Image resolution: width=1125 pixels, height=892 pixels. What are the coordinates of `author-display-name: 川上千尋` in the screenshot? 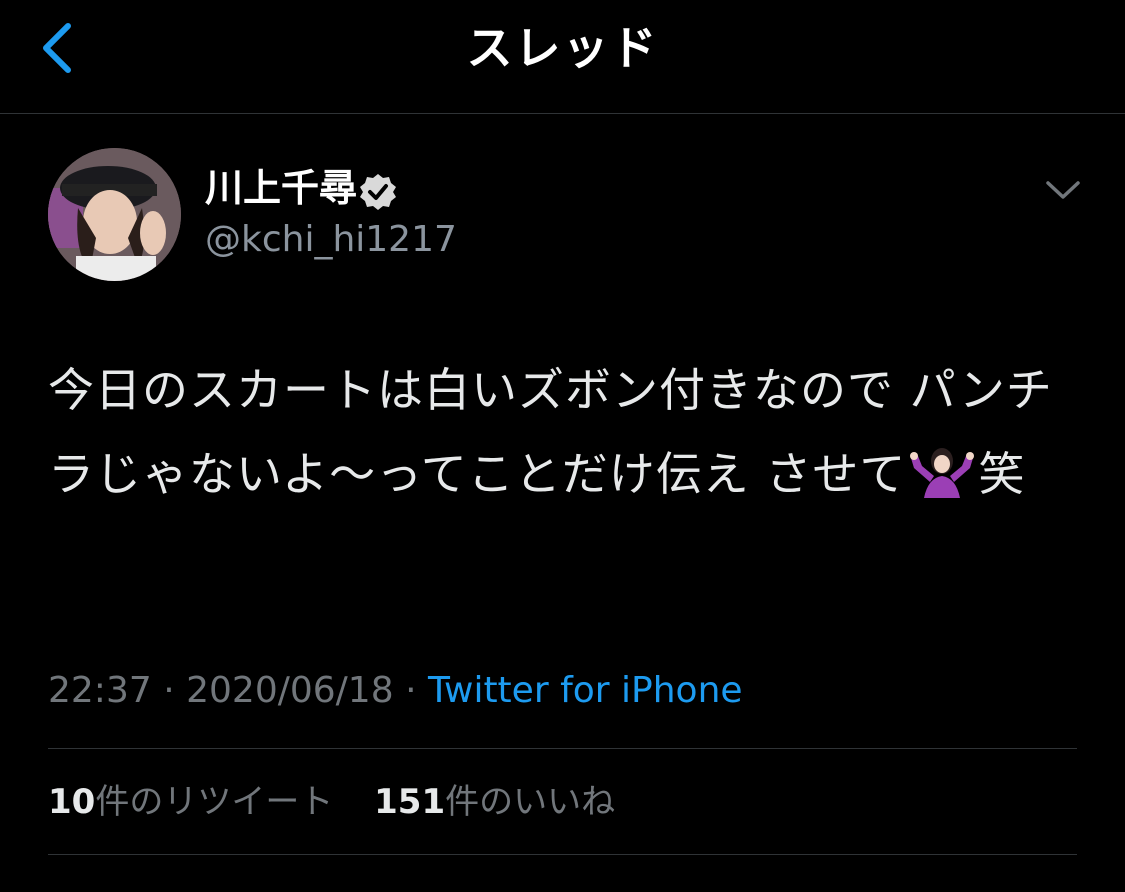 It's located at (281, 188).